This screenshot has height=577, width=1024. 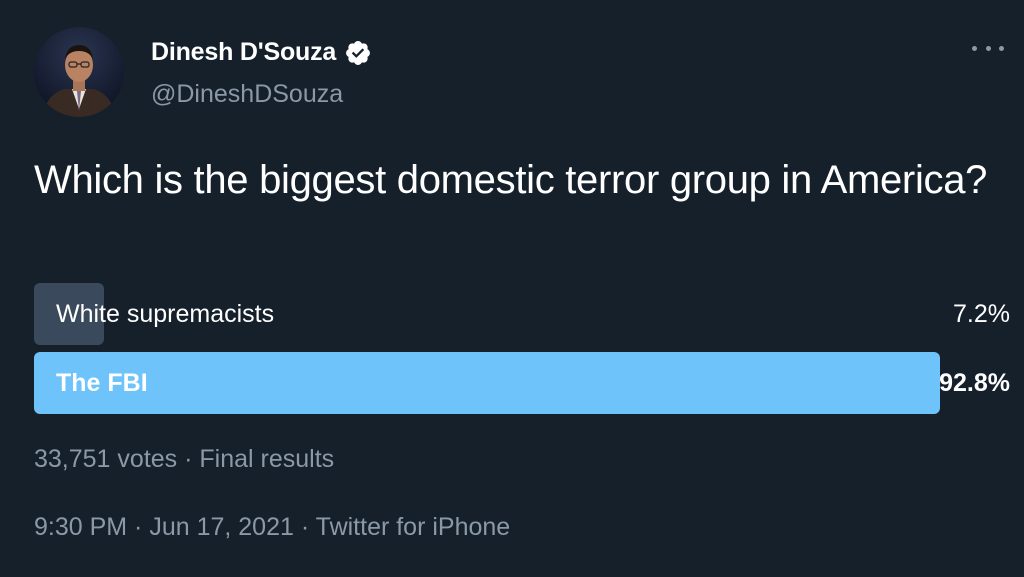 I want to click on poll-summary: 33,751 votes · Final results, so click(x=184, y=459).